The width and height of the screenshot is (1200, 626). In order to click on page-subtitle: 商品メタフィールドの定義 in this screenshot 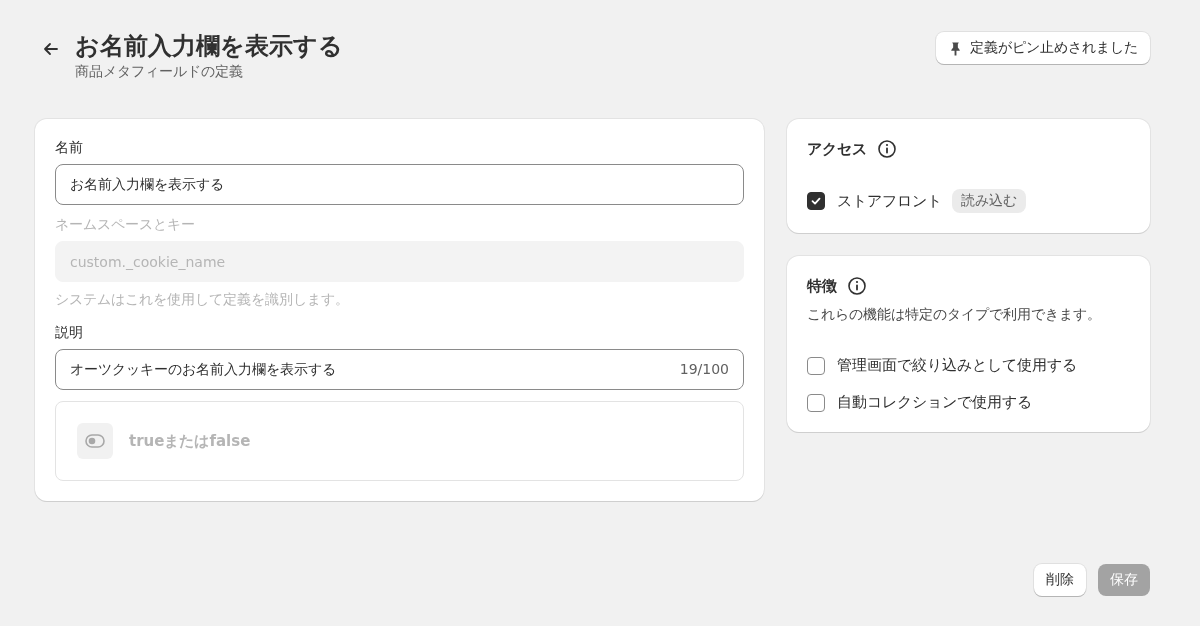, I will do `click(159, 72)`.